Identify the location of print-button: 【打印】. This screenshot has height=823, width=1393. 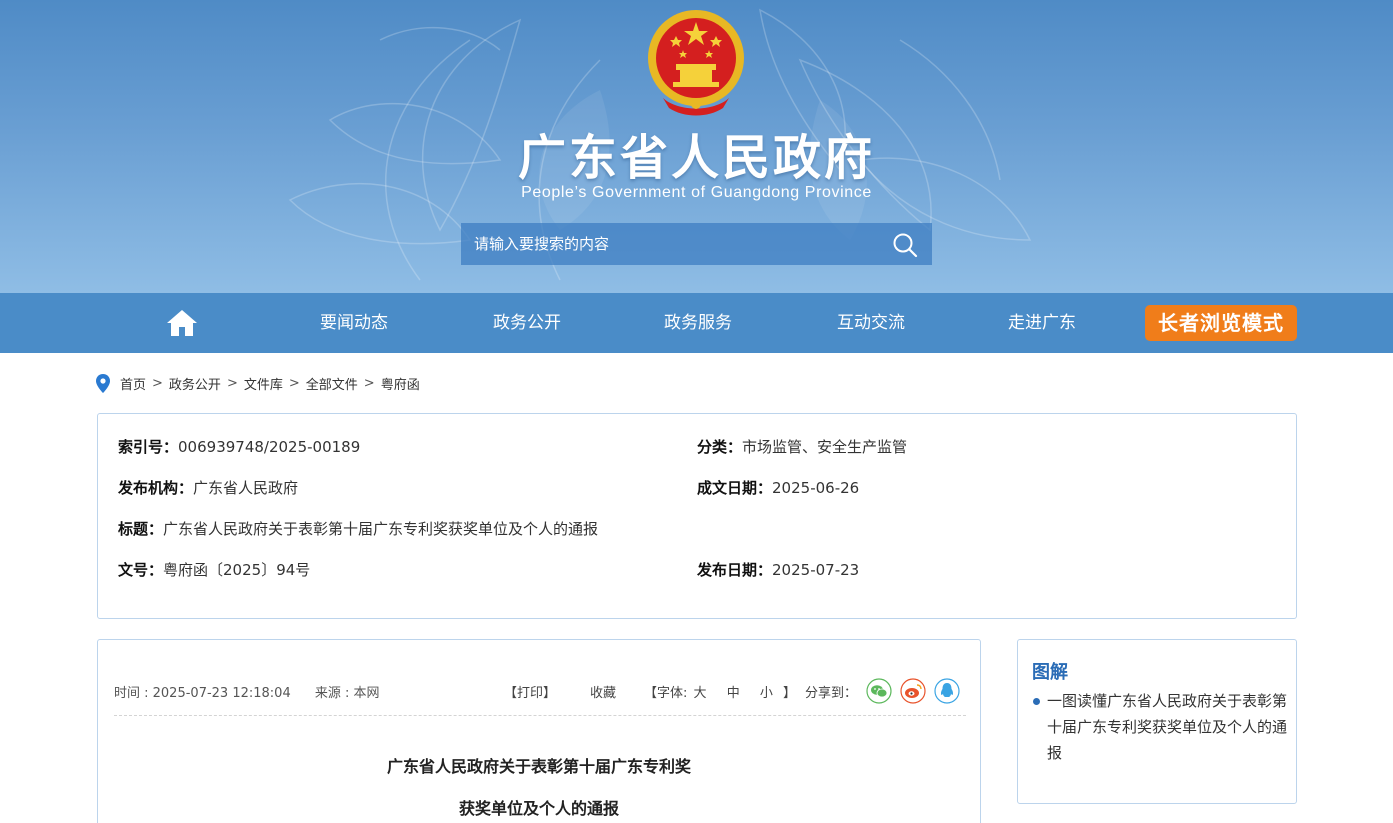
(530, 691).